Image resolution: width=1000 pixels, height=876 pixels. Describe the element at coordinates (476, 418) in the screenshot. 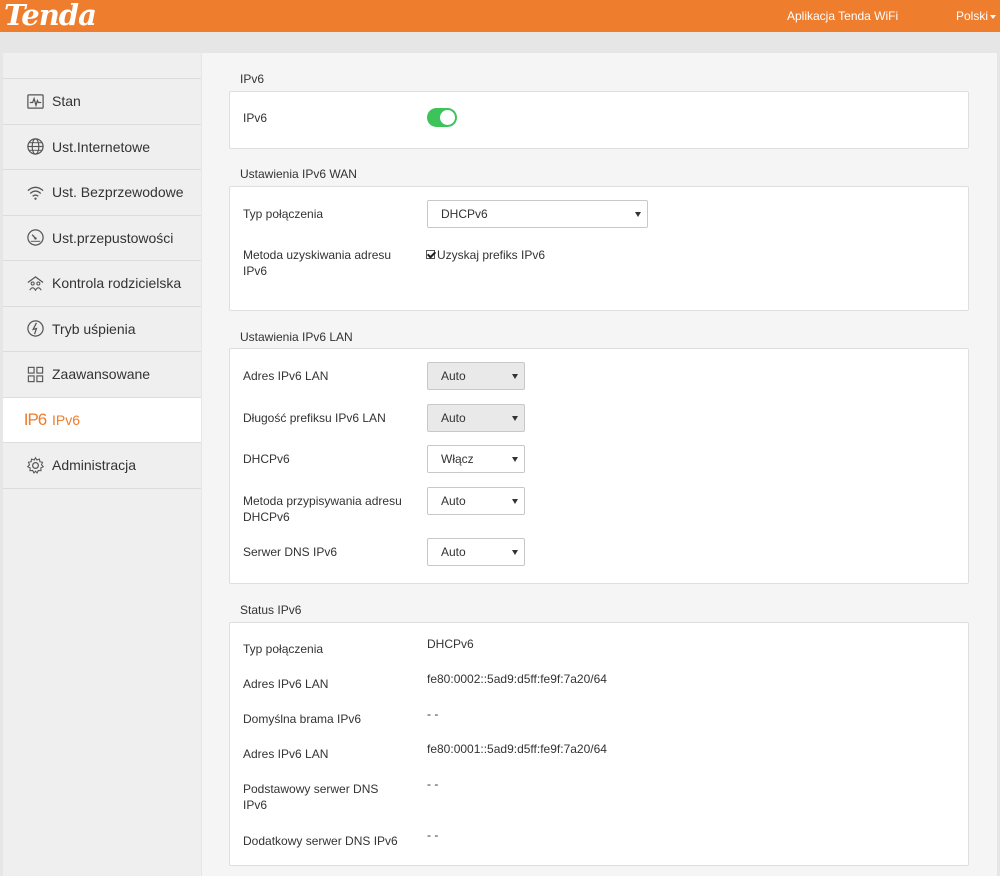

I see `lan-prefix-length-select: Auto` at that location.